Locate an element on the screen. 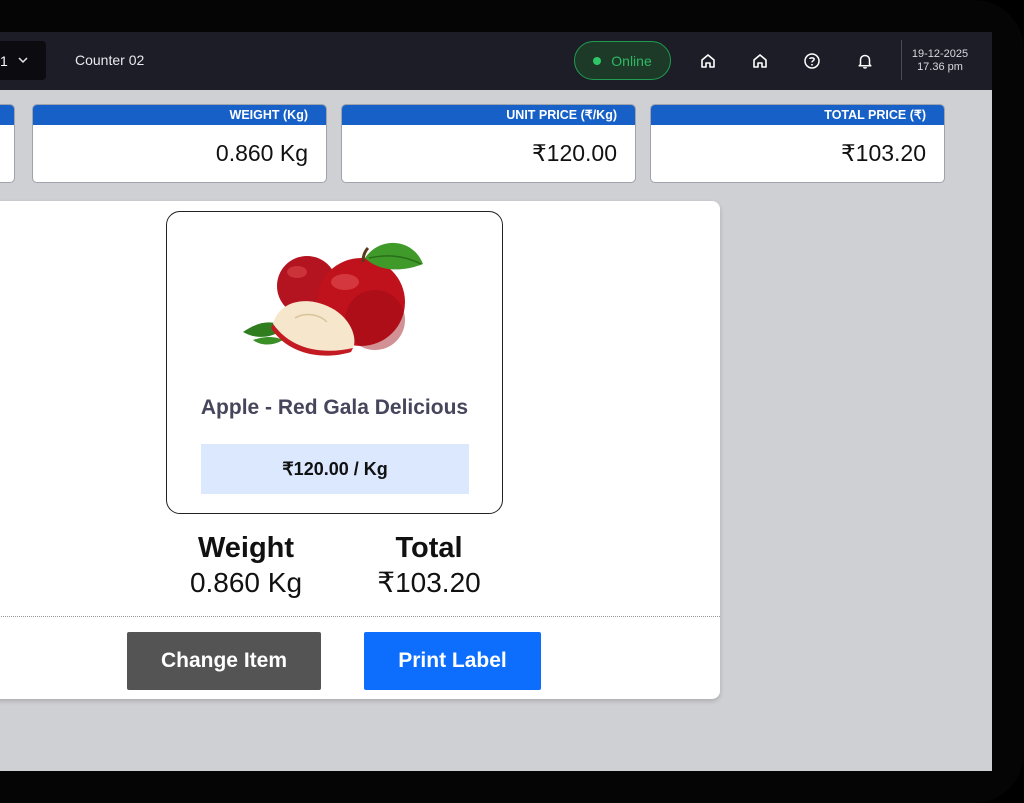 The image size is (1024, 803). red-apple-image is located at coordinates (335, 305).